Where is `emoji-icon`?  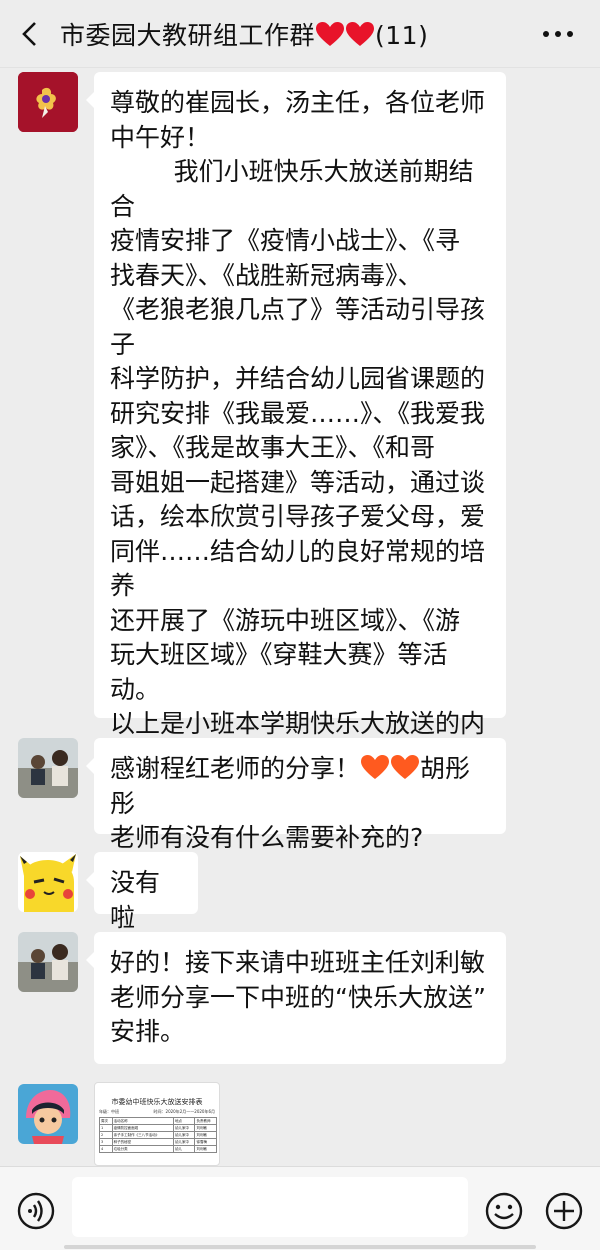 emoji-icon is located at coordinates (504, 1211).